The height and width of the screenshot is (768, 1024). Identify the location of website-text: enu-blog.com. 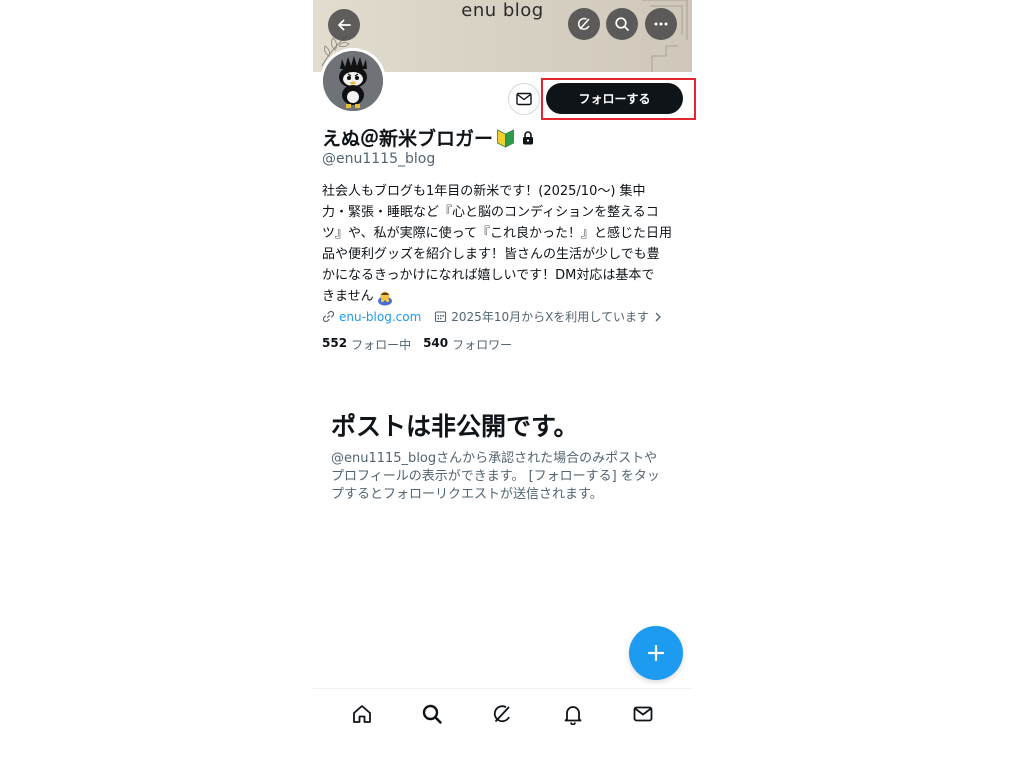
(380, 317).